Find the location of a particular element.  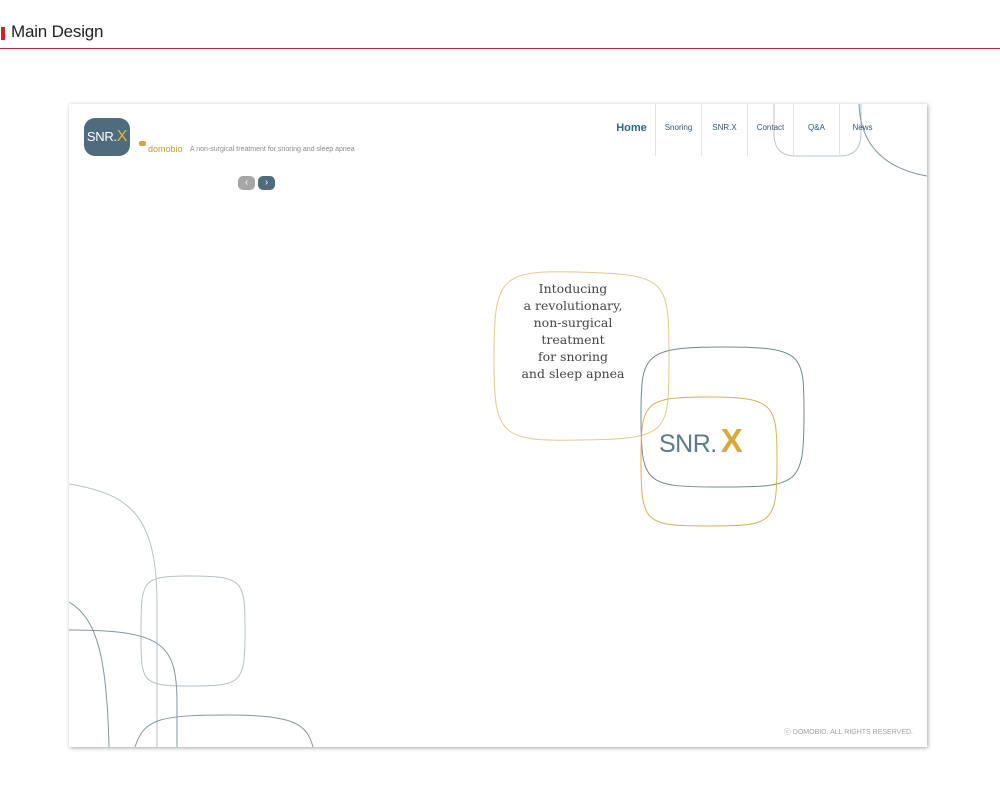

hero-line: for snoring is located at coordinates (573, 356).